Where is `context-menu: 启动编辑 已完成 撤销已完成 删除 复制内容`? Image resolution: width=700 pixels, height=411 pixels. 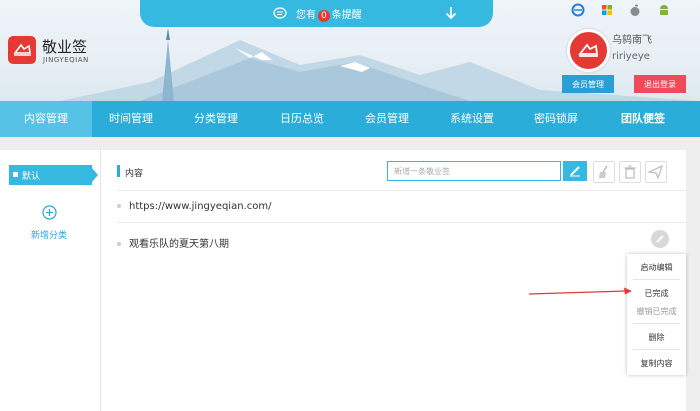
context-menu: 启动编辑 已完成 撤销已完成 删除 复制内容 is located at coordinates (656, 314).